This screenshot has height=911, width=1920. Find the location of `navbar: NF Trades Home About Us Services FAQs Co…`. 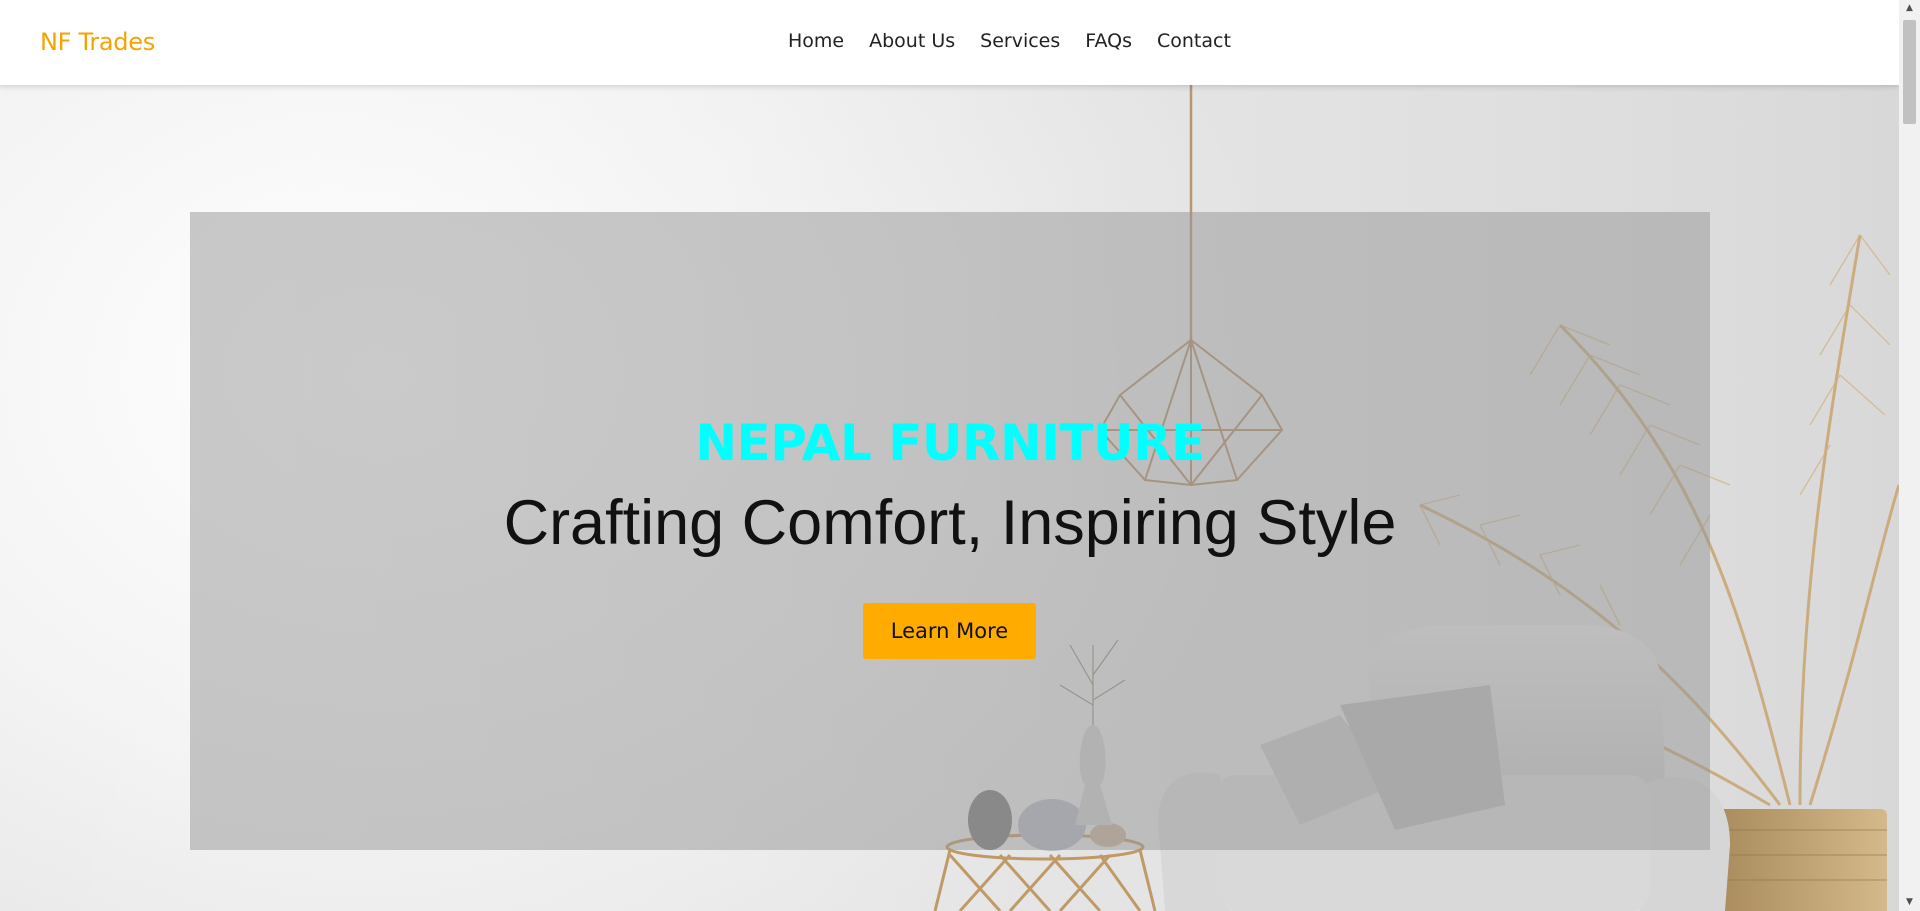

navbar: NF Trades Home About Us Services FAQs Co… is located at coordinates (949, 42).